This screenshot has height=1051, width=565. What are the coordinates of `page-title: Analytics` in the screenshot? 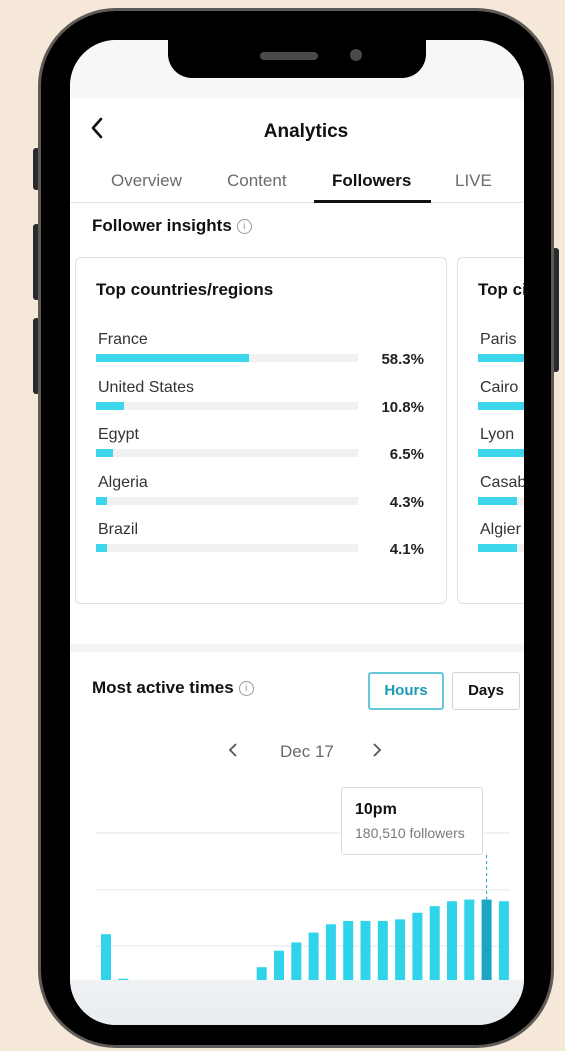 It's located at (306, 131).